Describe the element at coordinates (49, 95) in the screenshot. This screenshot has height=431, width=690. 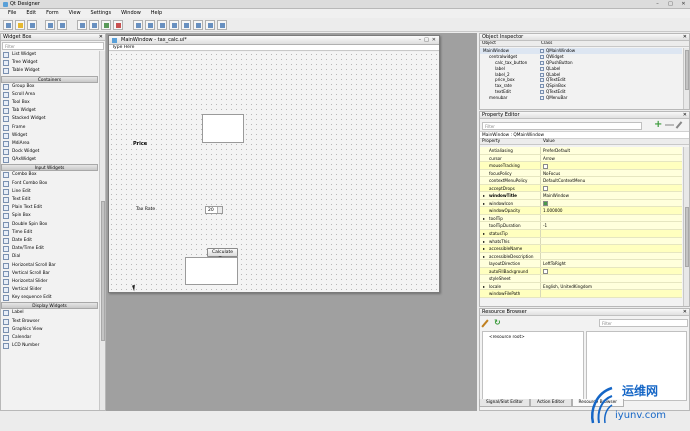
I see `widget-box-item: Scroll Area` at that location.